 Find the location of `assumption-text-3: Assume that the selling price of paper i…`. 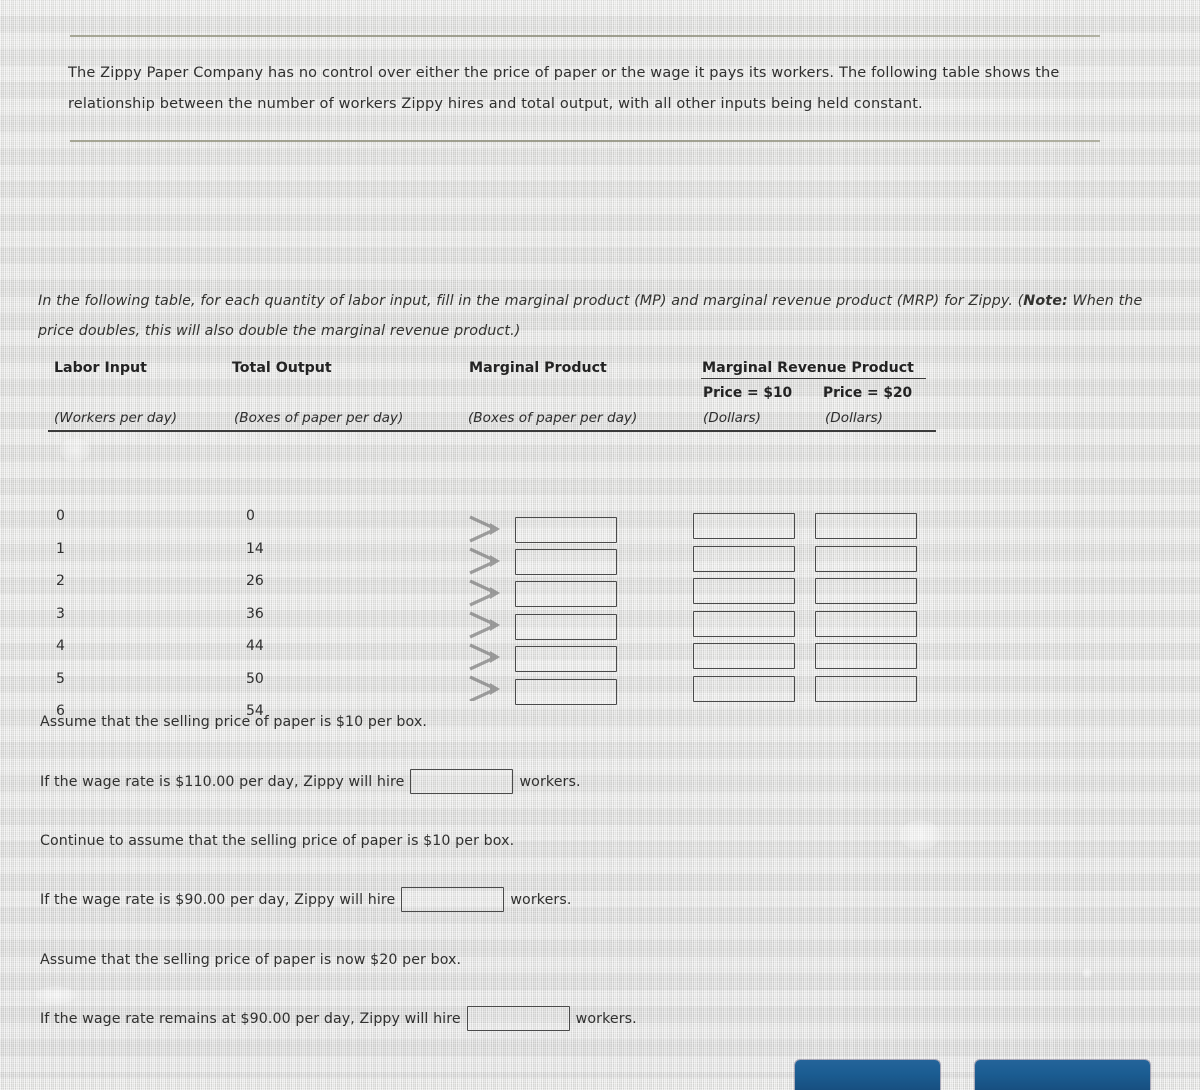

assumption-text-3: Assume that the selling price of paper i… is located at coordinates (251, 960).